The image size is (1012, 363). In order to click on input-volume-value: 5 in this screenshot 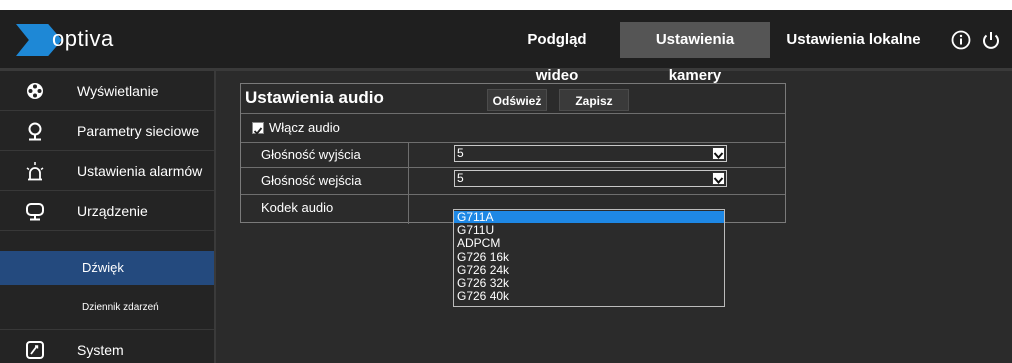, I will do `click(460, 178)`.